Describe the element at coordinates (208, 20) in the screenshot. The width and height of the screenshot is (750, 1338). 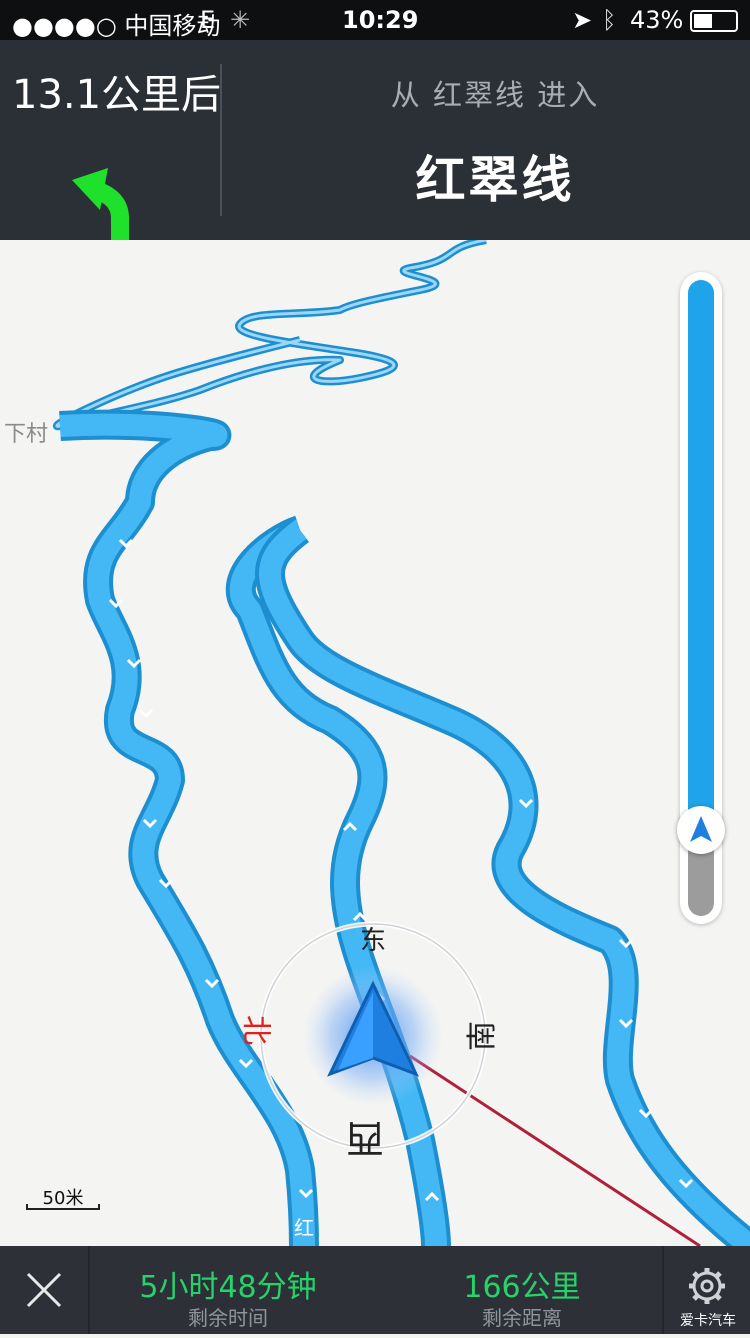
I see `network-type: E` at that location.